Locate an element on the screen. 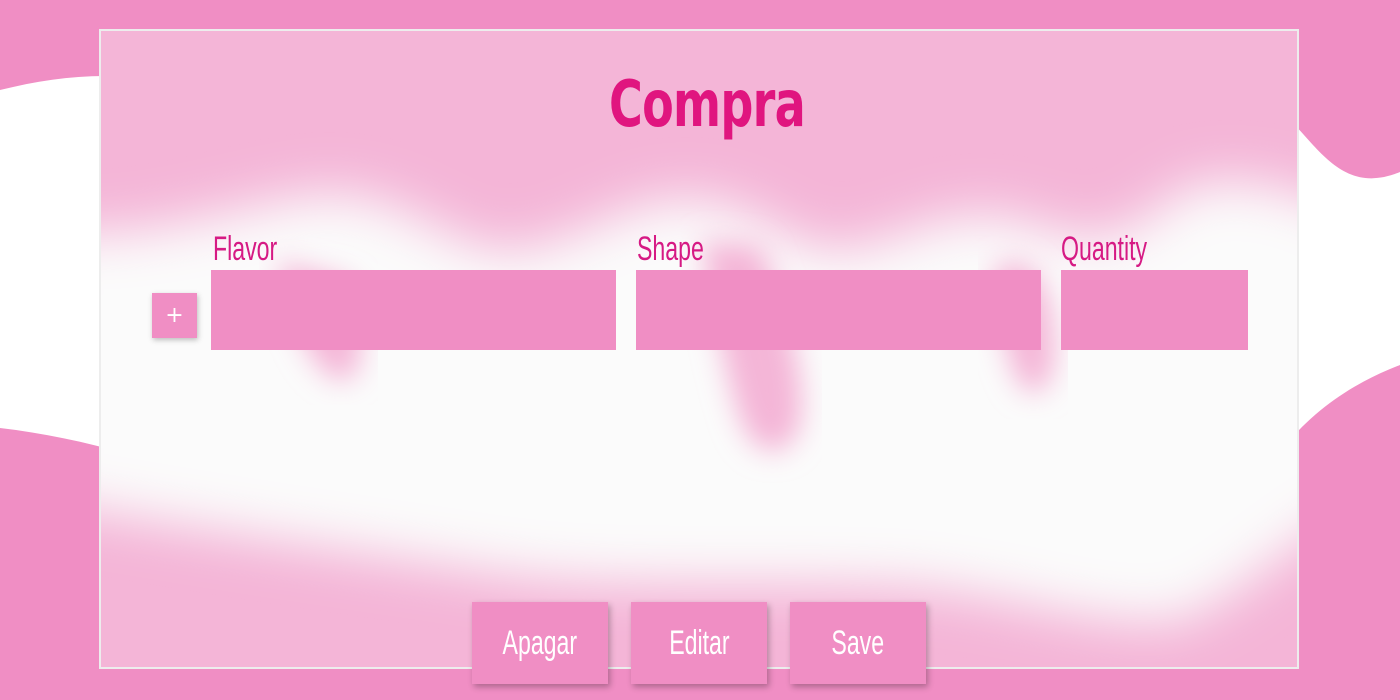  flavor-input is located at coordinates (413, 310).